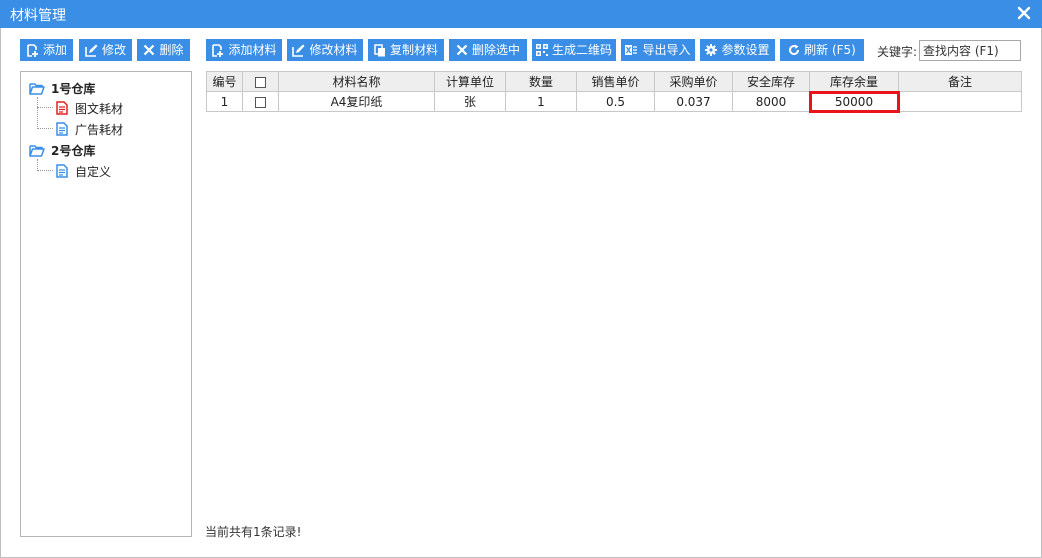 The width and height of the screenshot is (1042, 558). Describe the element at coordinates (54, 50) in the screenshot. I see `add-label: 添加` at that location.